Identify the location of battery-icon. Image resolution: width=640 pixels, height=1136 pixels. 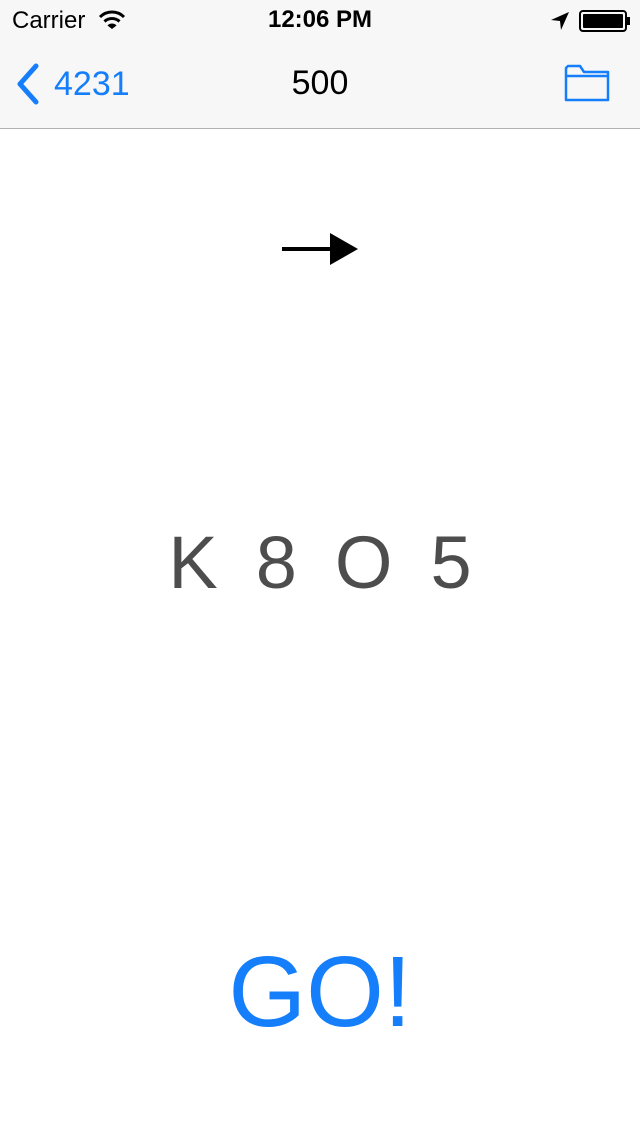
(604, 21).